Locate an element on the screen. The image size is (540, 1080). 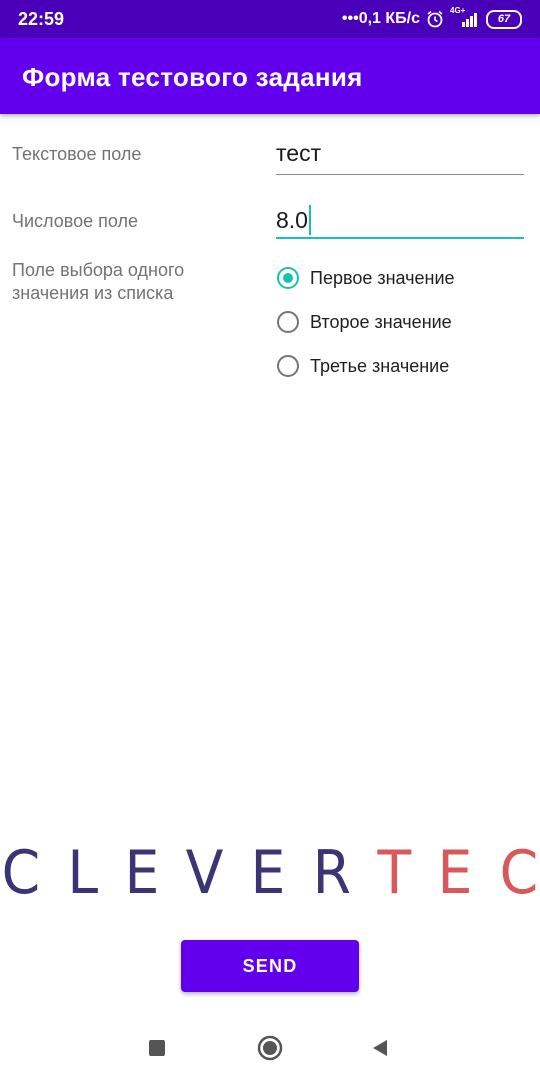
app-title: Форма тестового задания is located at coordinates (192, 77).